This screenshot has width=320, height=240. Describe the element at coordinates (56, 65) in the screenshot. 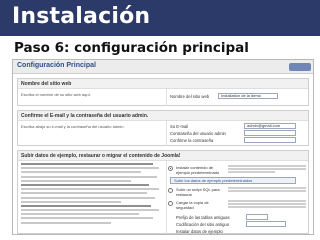

I see `installer-header-title: Configuración Principal` at that location.